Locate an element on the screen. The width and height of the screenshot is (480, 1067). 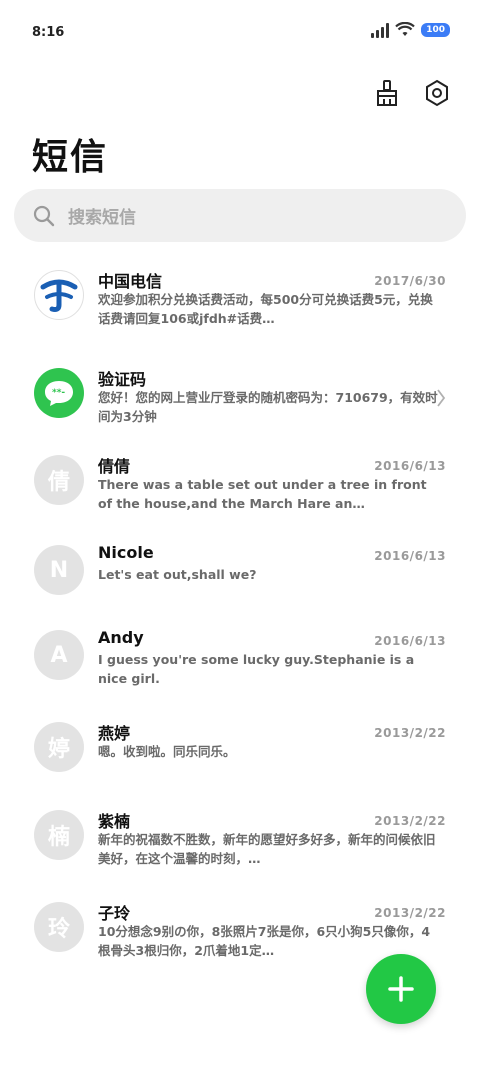
contact-name: Nicole is located at coordinates (126, 552).